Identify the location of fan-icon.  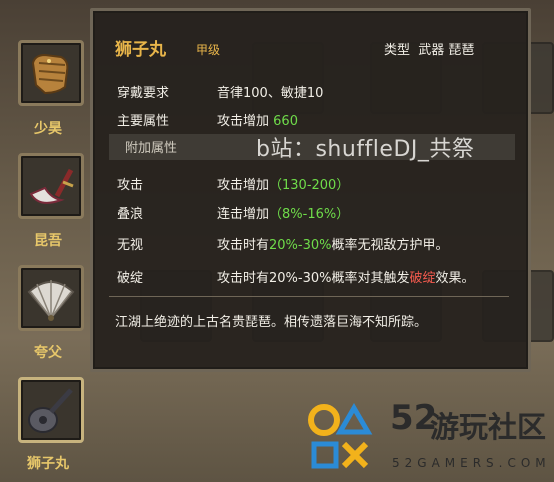
(51, 300).